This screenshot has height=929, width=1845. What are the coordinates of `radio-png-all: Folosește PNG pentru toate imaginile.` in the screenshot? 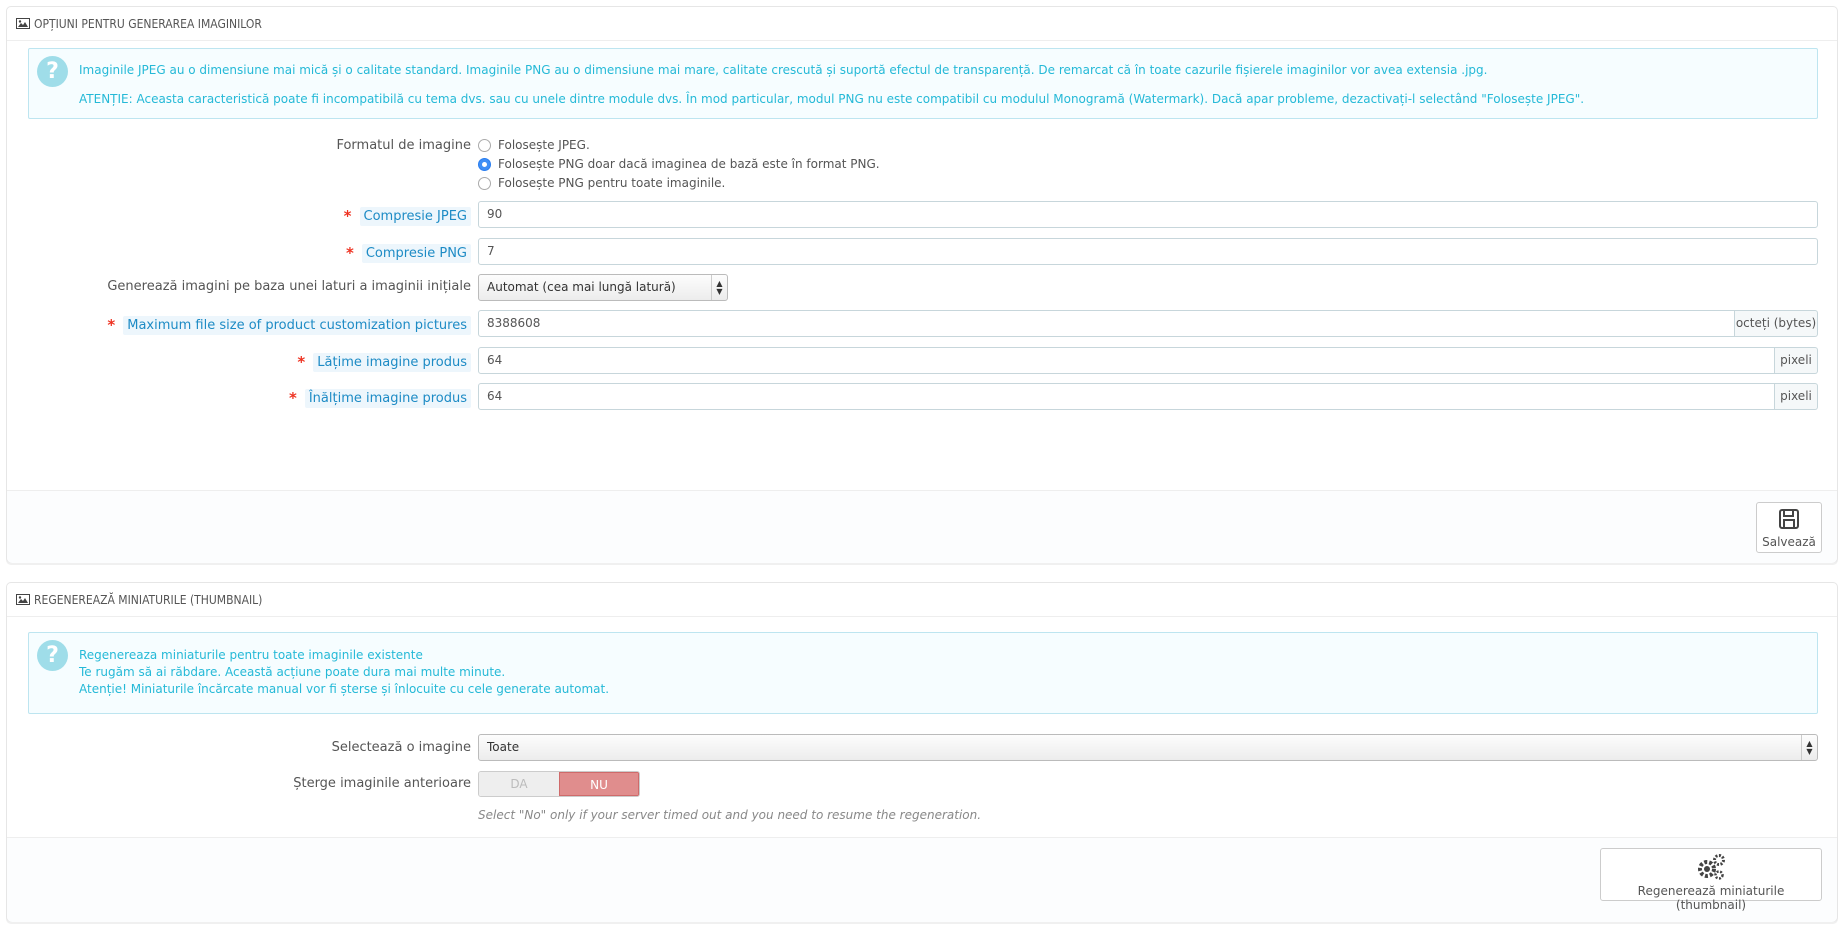 It's located at (601, 183).